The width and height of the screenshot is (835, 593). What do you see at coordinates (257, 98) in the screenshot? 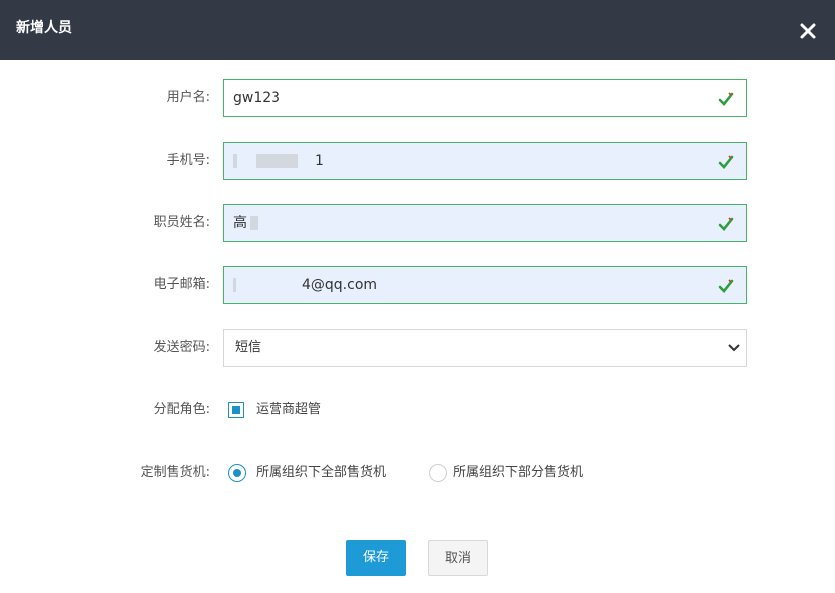
I see `username-value: gw123` at bounding box center [257, 98].